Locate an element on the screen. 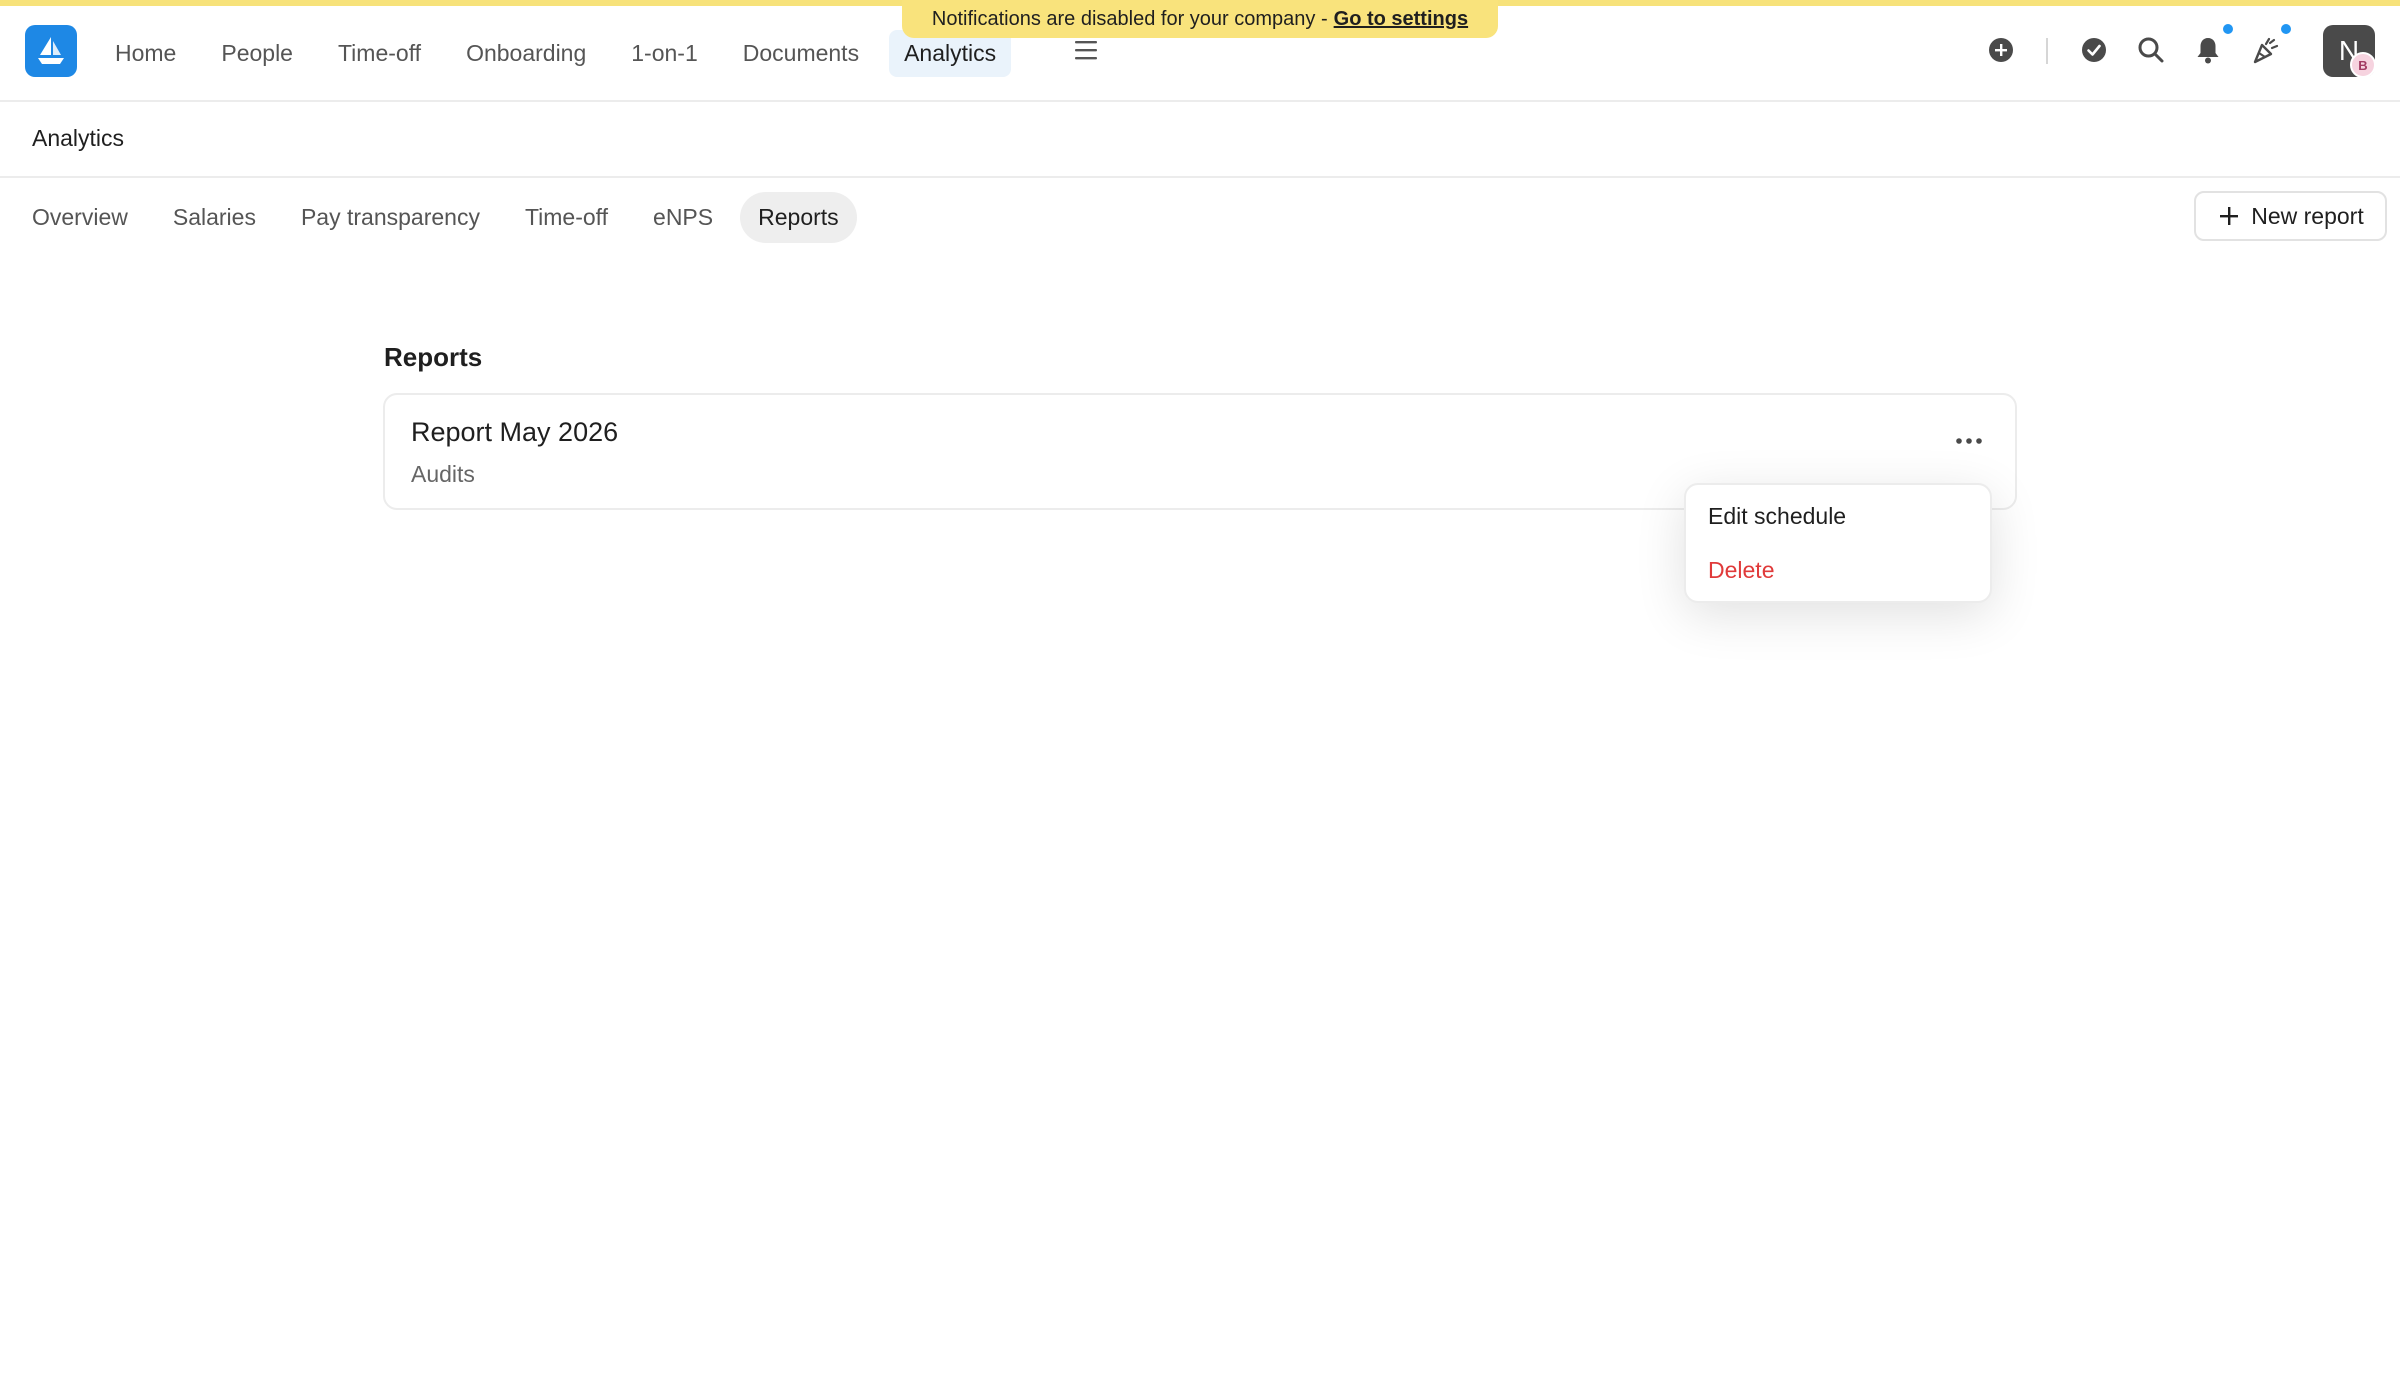 The width and height of the screenshot is (2400, 1395). bell-icon is located at coordinates (2208, 50).